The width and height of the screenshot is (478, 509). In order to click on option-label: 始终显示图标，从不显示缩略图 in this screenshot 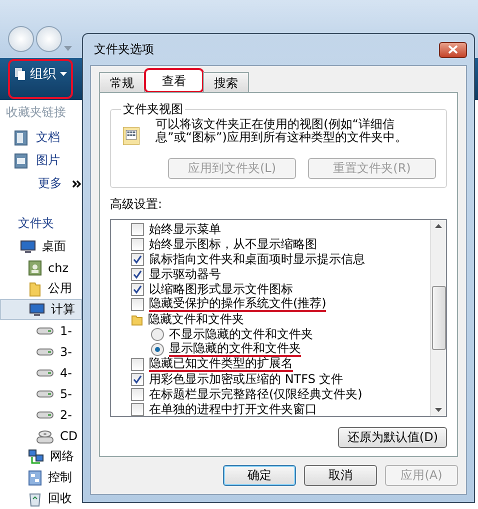, I will do `click(233, 244)`.